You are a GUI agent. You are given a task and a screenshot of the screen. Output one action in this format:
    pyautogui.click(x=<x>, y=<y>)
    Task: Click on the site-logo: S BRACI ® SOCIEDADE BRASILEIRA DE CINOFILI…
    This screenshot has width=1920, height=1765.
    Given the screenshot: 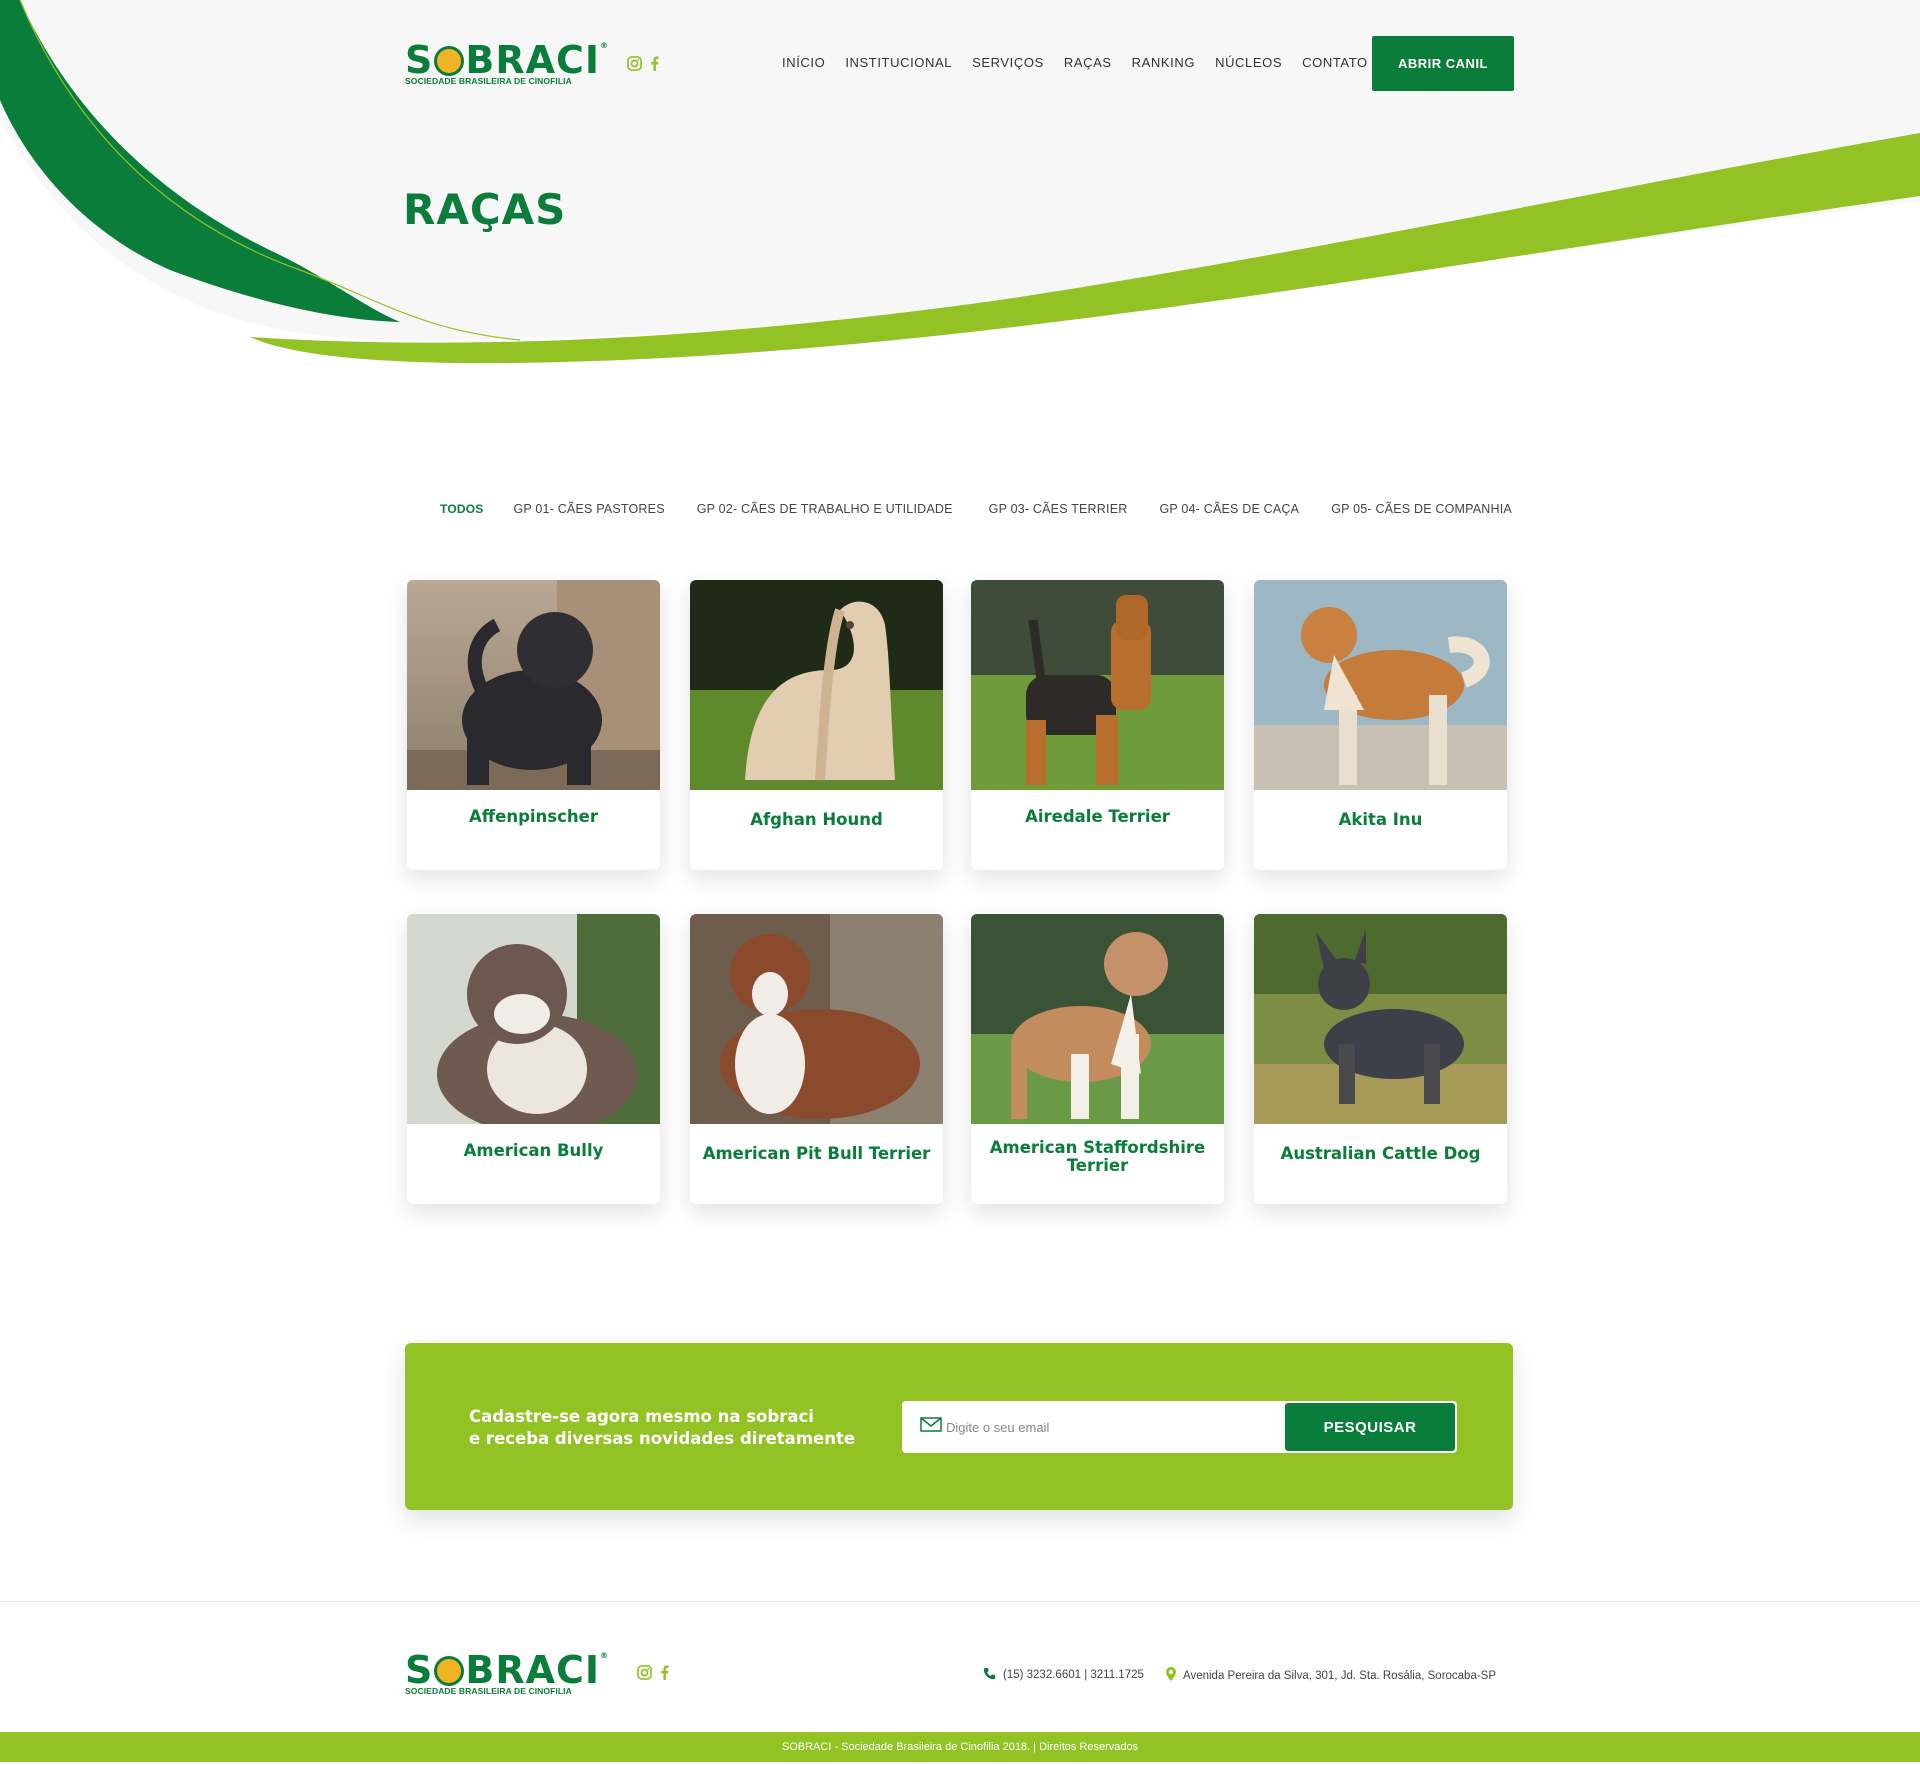 What is the action you would take?
    pyautogui.click(x=507, y=63)
    